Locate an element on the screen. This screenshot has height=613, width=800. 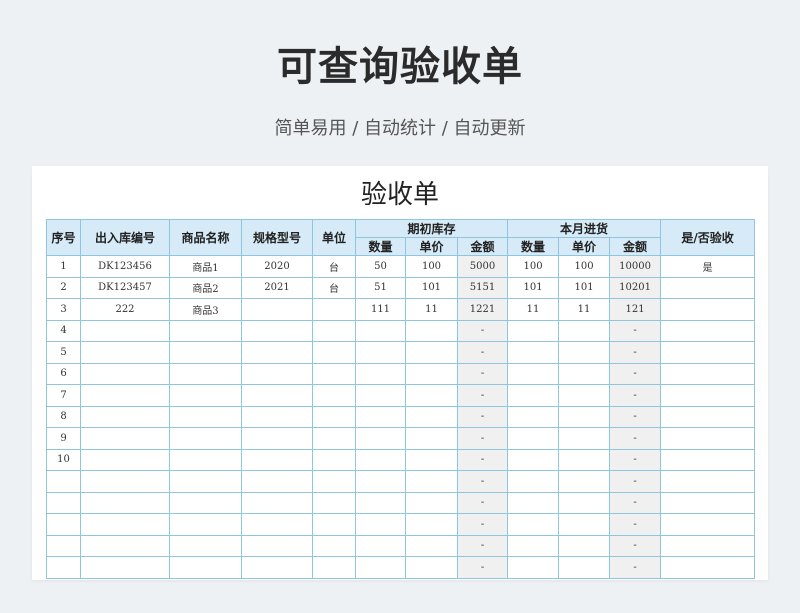
cell-opening-price: 101 is located at coordinates (431, 287).